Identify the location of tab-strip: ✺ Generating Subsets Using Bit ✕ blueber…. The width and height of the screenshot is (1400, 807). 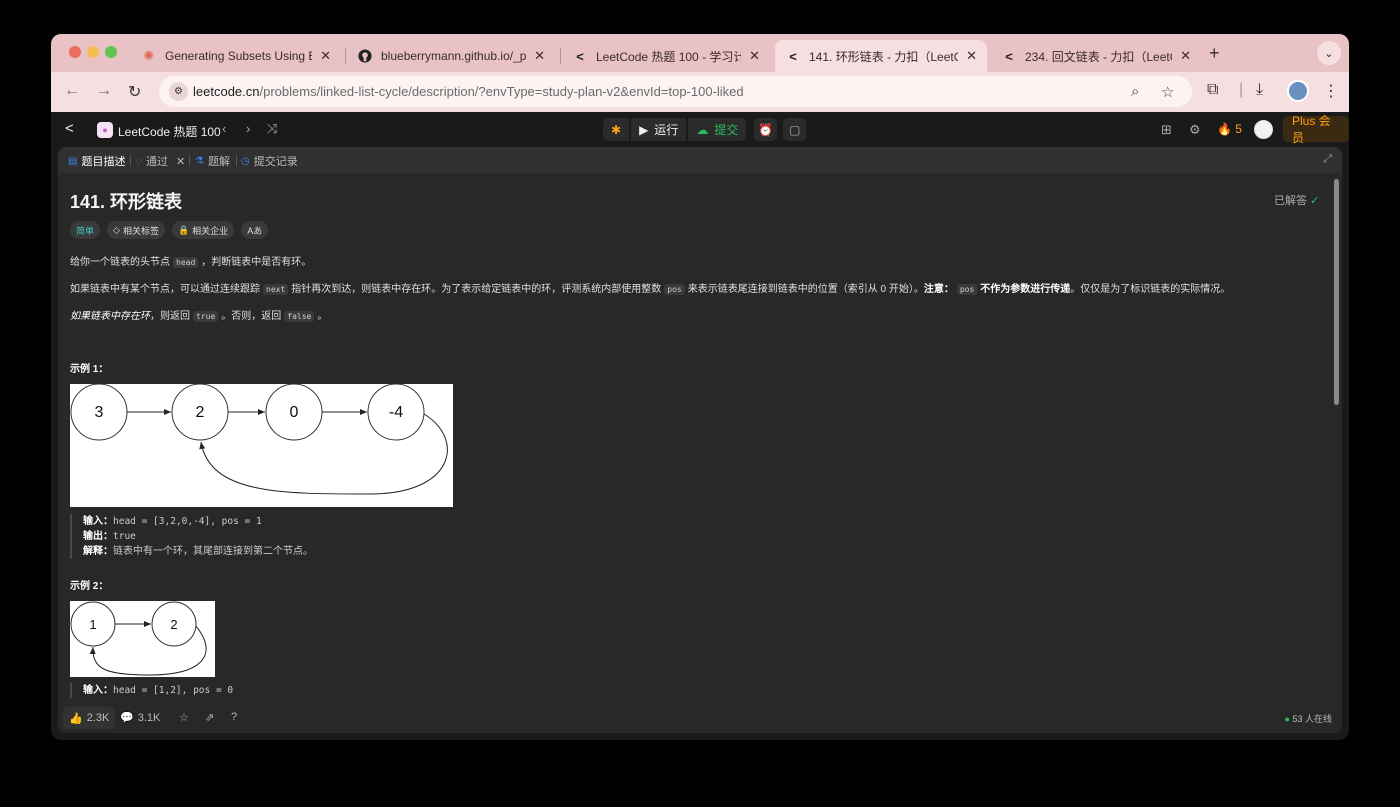
(700, 53).